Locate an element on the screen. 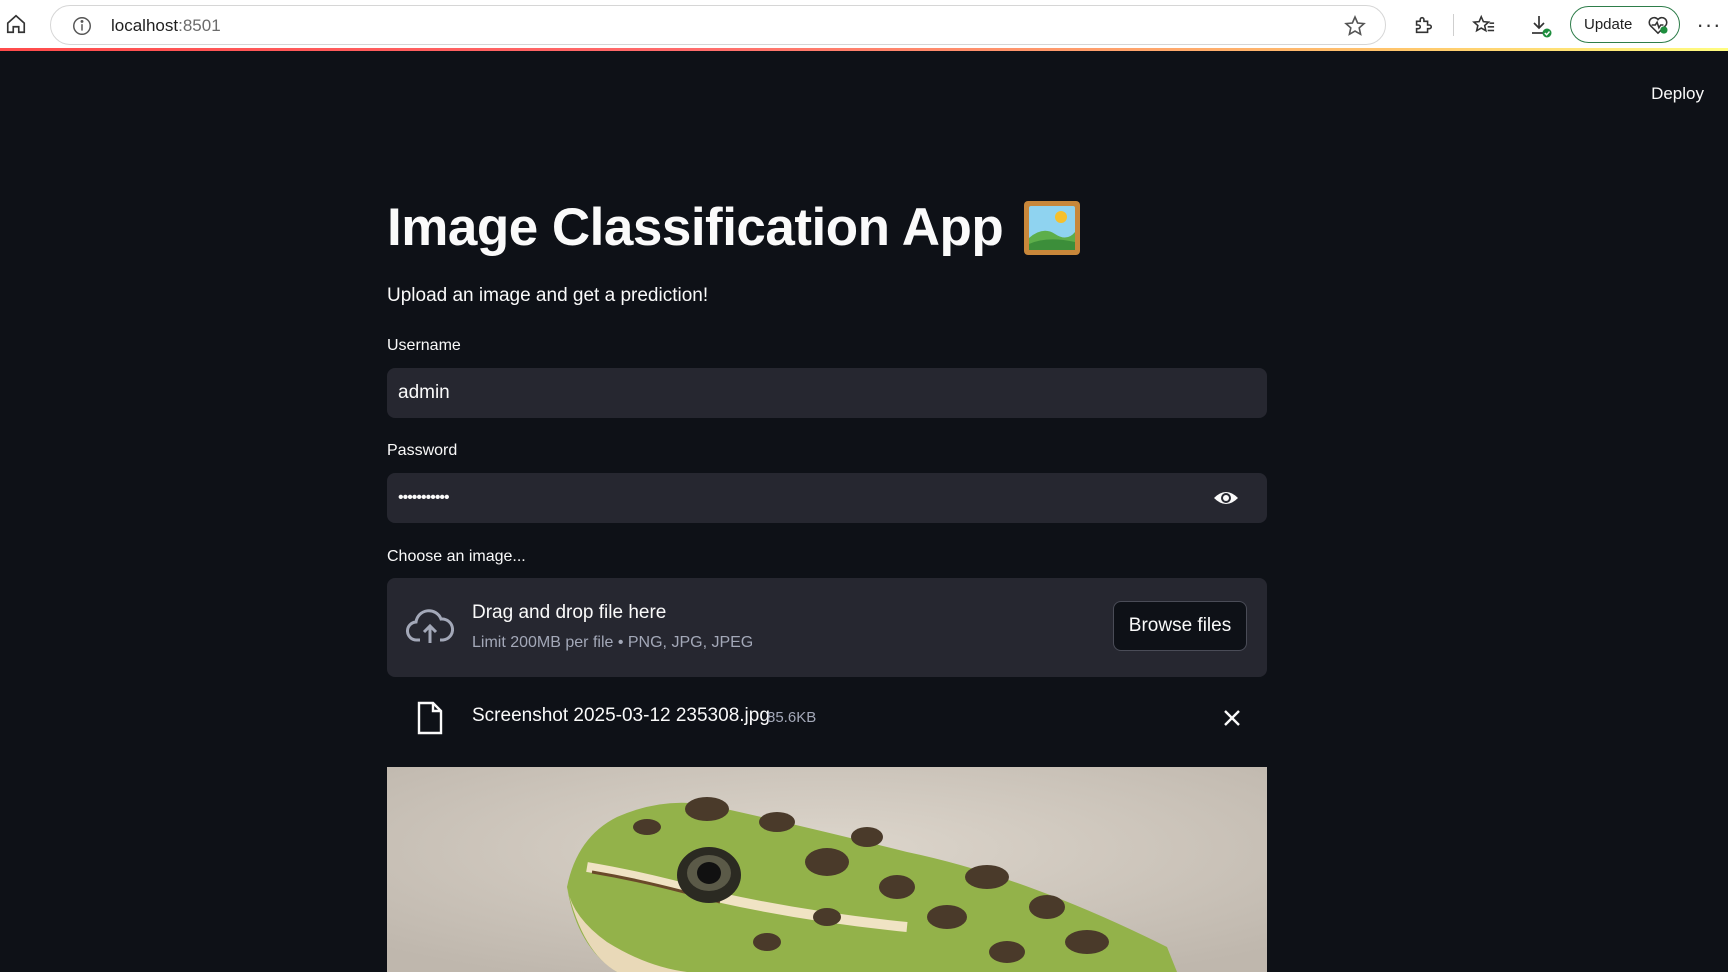  page-subtitle: Upload an image and get a prediction! is located at coordinates (548, 295).